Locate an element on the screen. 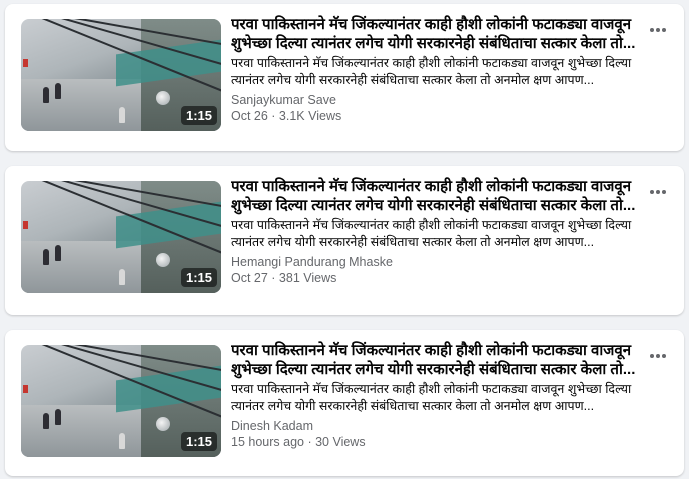  video-author: Hemangi Pandurang Mhaske is located at coordinates (312, 262).